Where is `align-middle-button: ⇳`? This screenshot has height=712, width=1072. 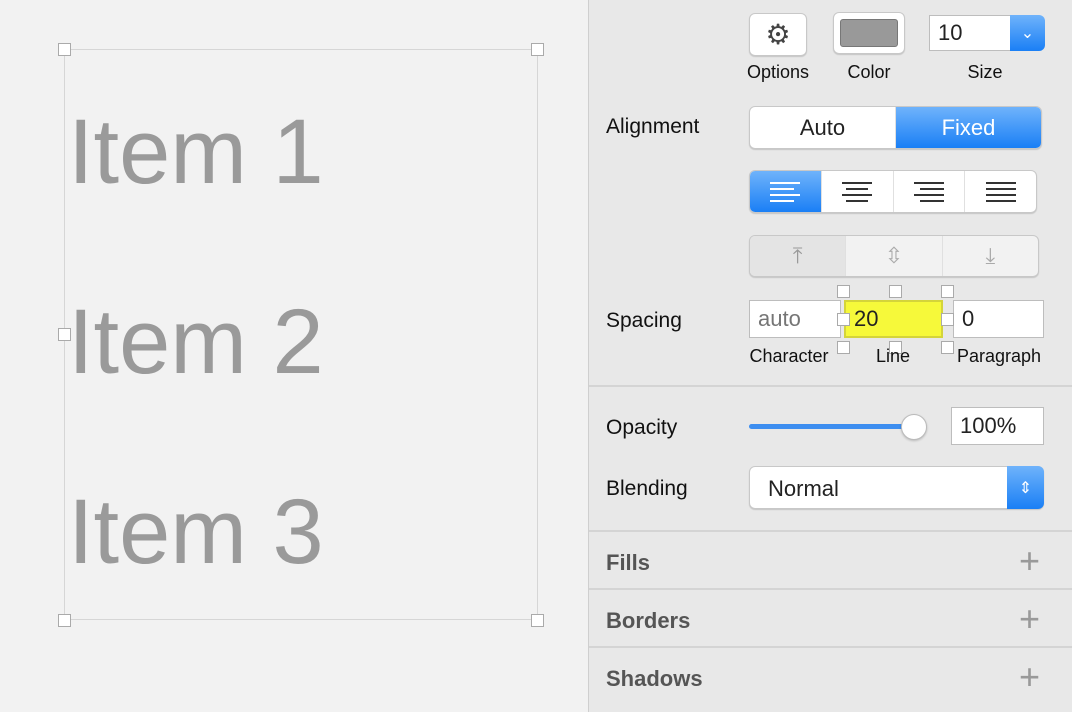
align-middle-button: ⇳ is located at coordinates (894, 256).